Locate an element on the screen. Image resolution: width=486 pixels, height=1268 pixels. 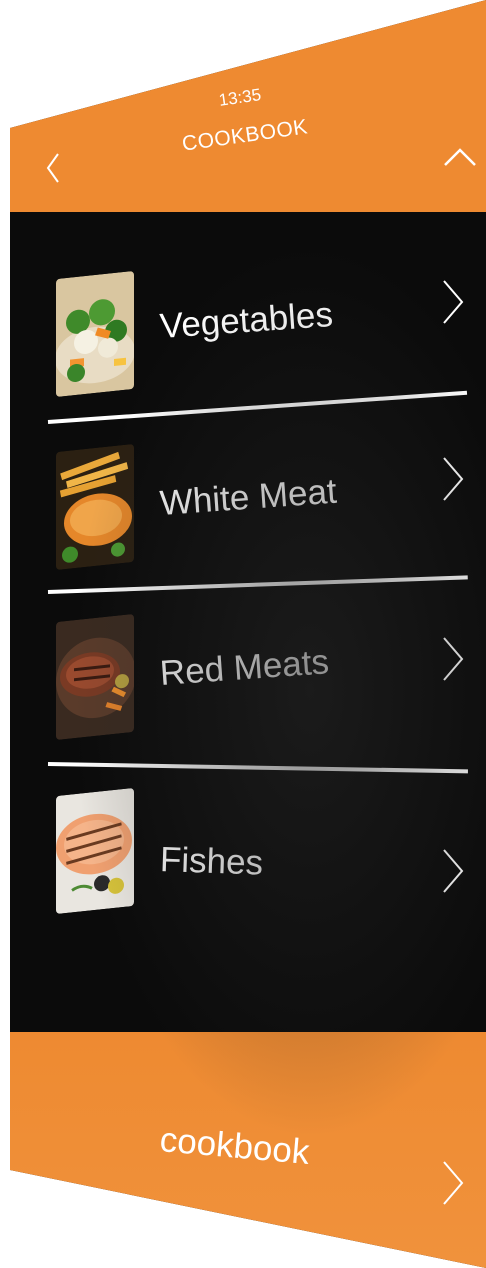
category-label: Red Meats is located at coordinates (244, 667).